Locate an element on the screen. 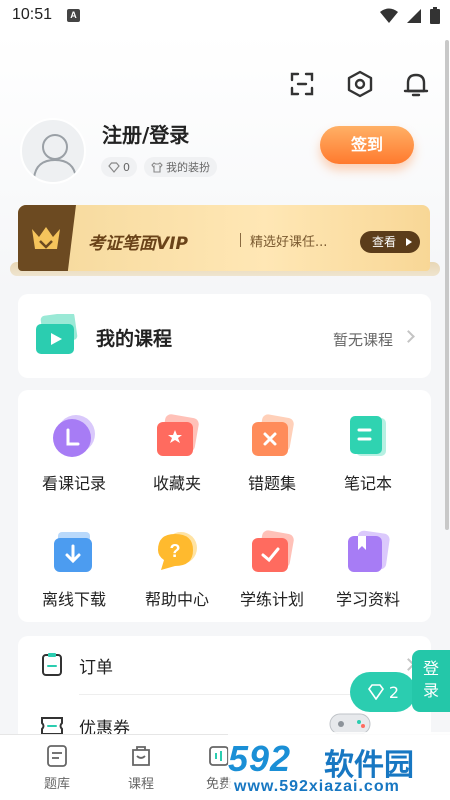 This screenshot has height=800, width=450. floating-login-button: 登 录 is located at coordinates (431, 681).